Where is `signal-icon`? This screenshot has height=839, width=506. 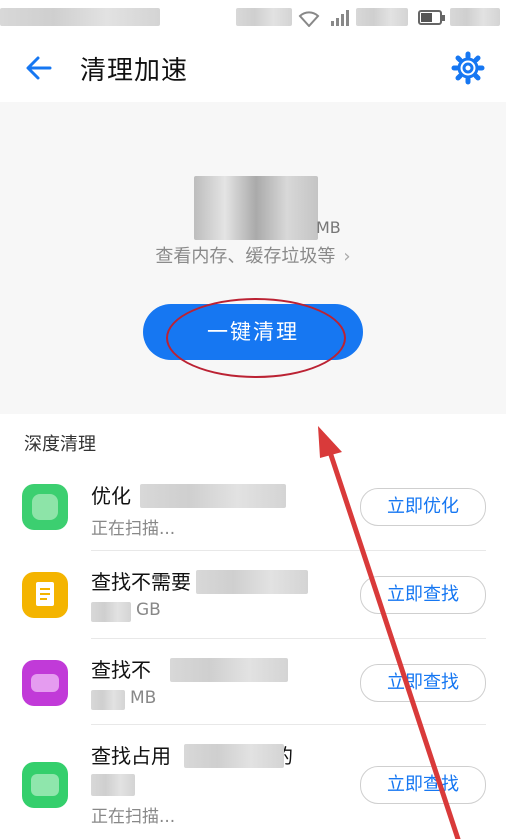 signal-icon is located at coordinates (340, 18).